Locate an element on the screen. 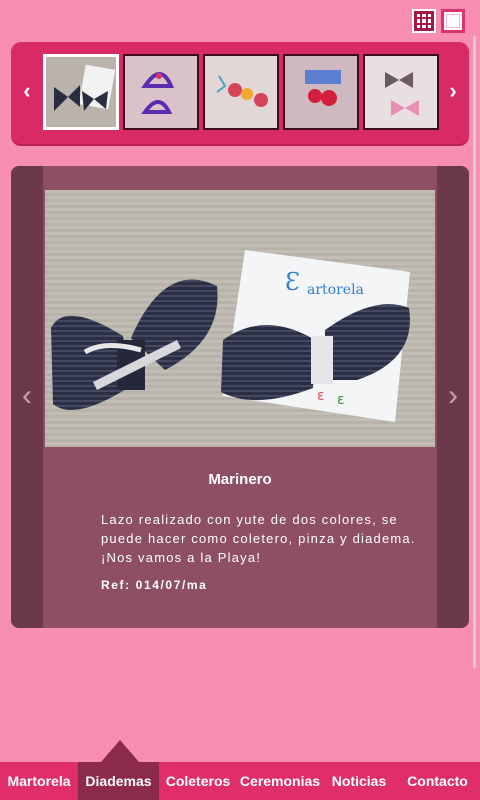 The height and width of the screenshot is (800, 480). thumbnail-red-clips is located at coordinates (241, 92).